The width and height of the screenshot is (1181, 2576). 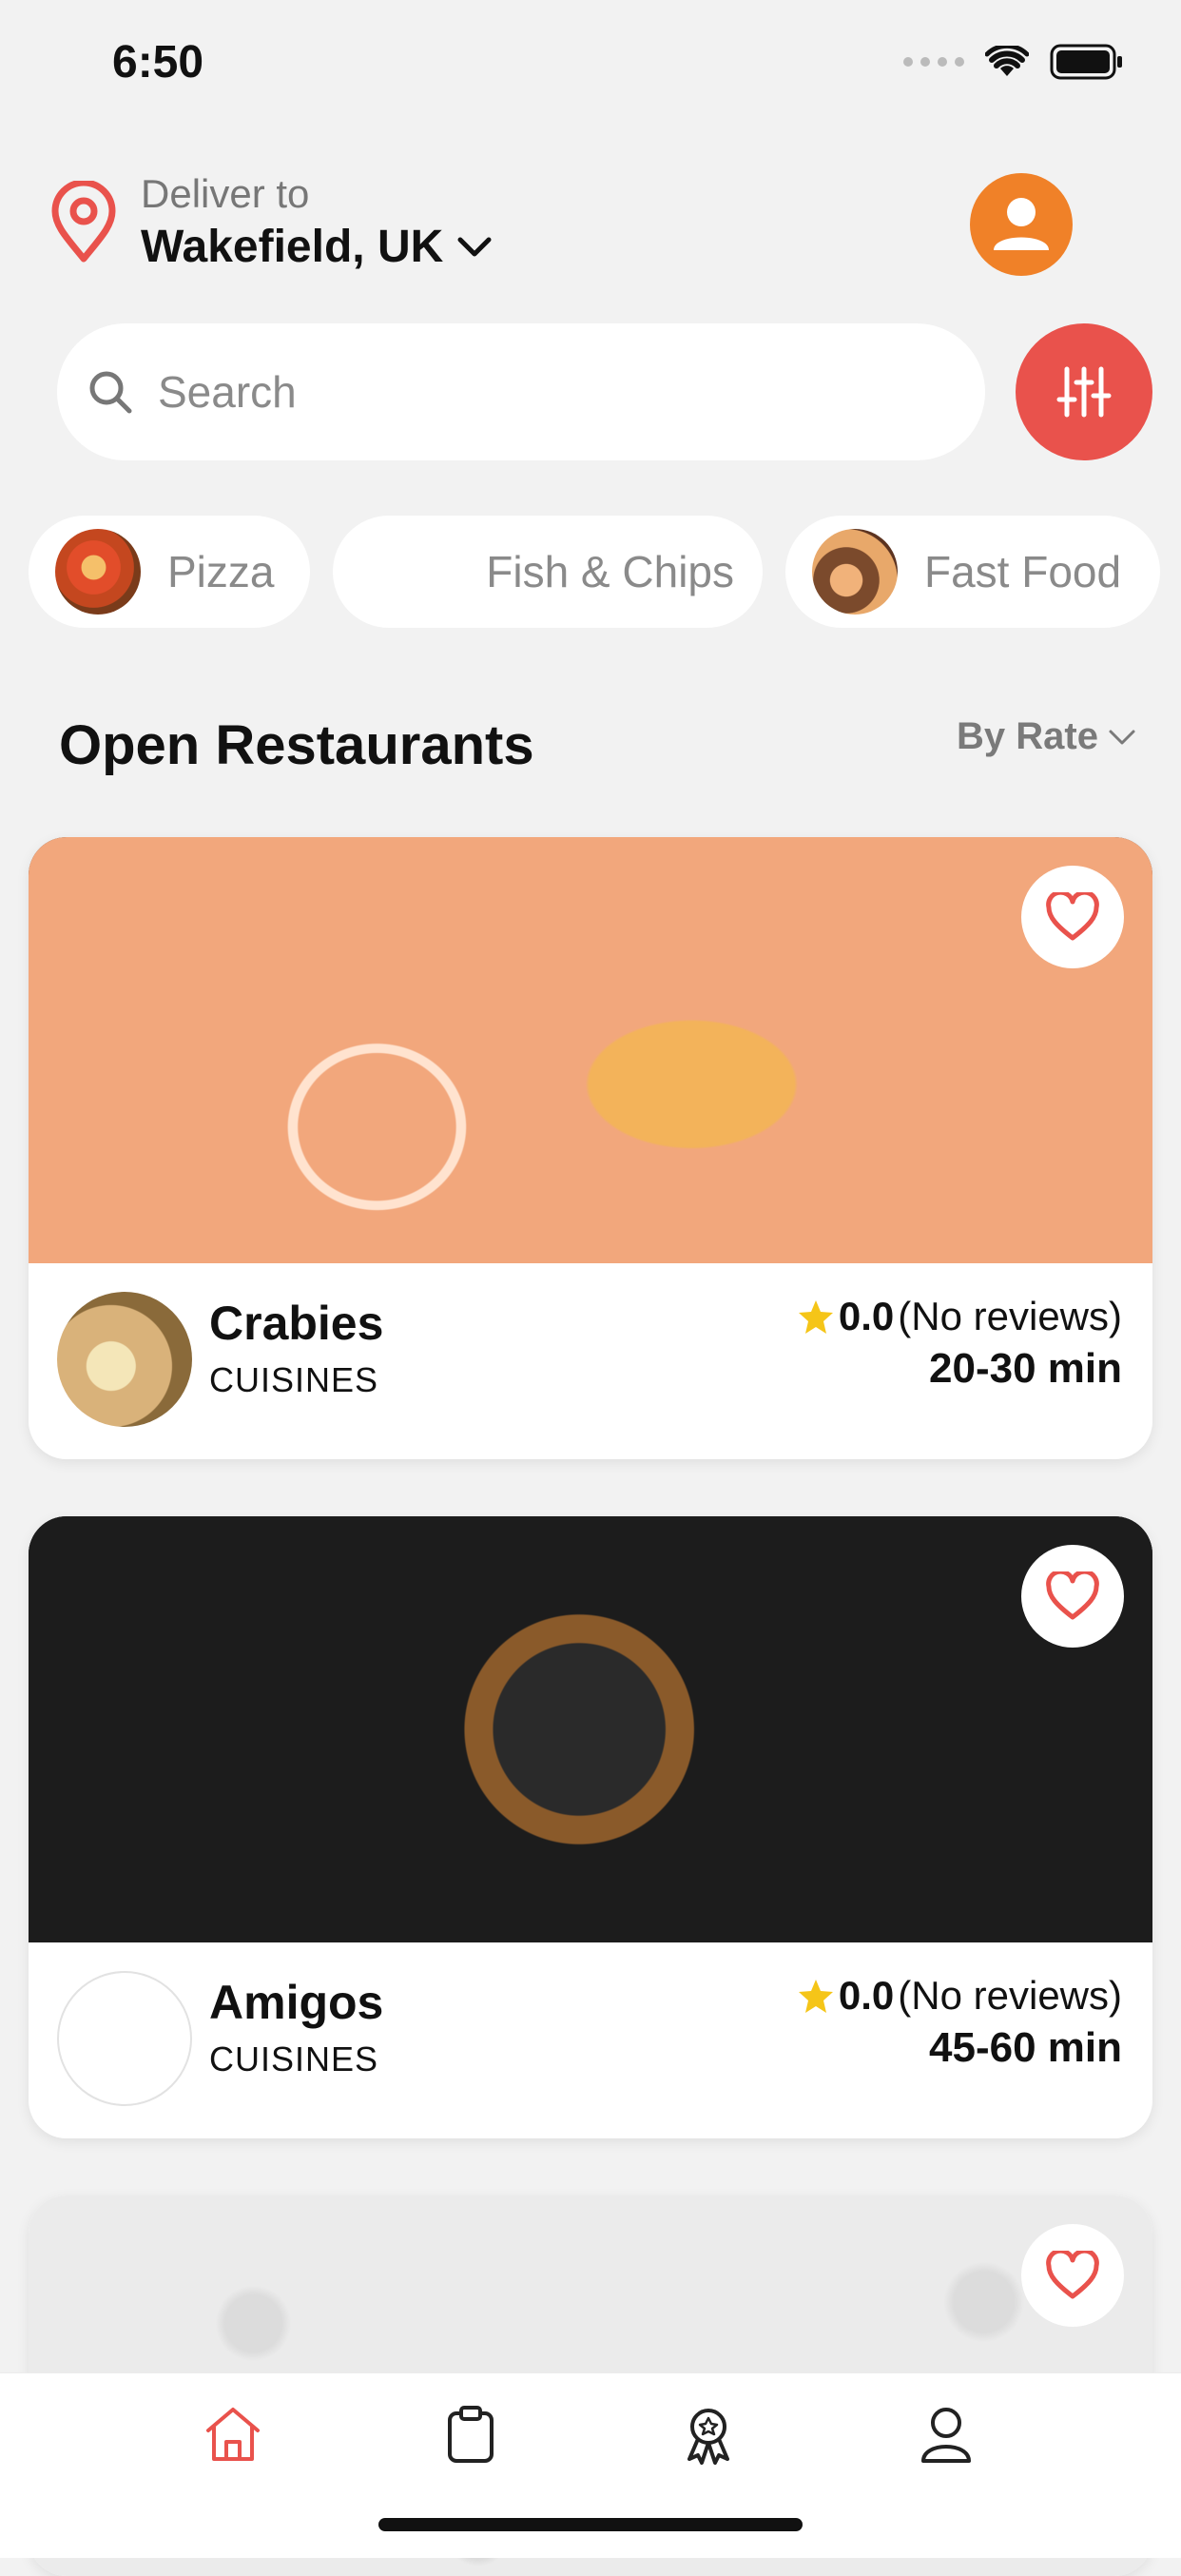 What do you see at coordinates (83, 222) in the screenshot?
I see `location-pin-icon` at bounding box center [83, 222].